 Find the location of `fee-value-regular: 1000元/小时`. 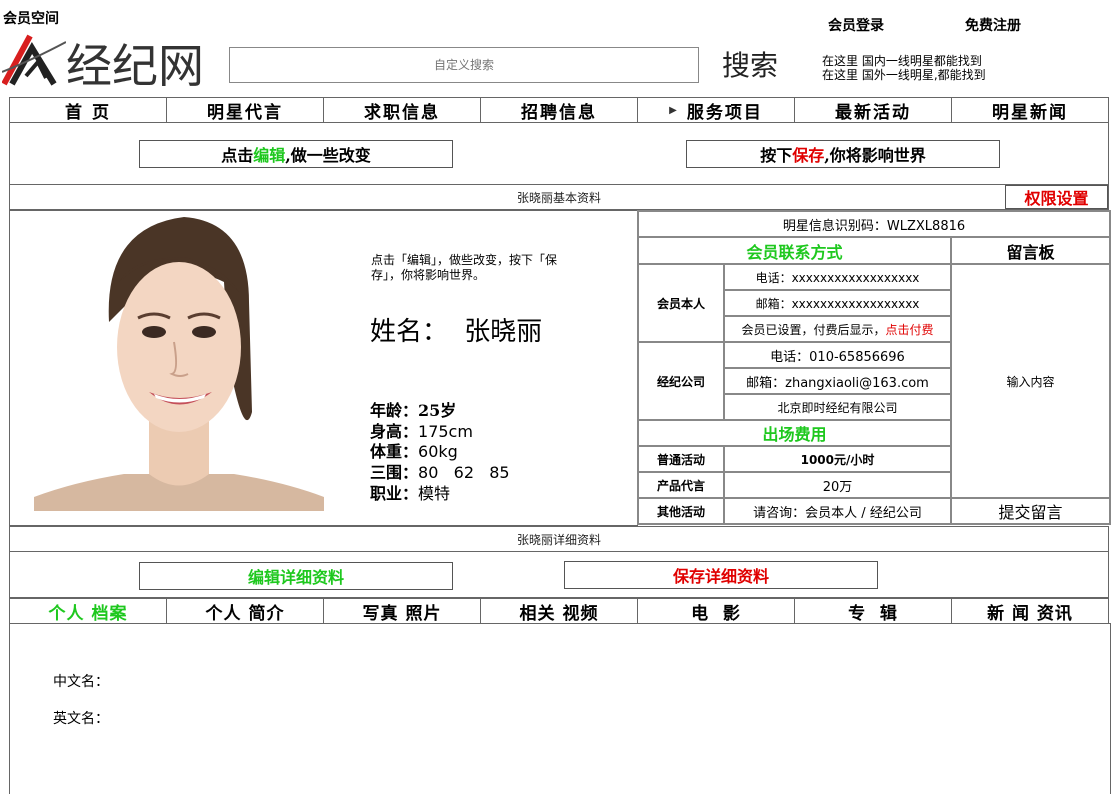

fee-value-regular: 1000元/小时 is located at coordinates (837, 459).